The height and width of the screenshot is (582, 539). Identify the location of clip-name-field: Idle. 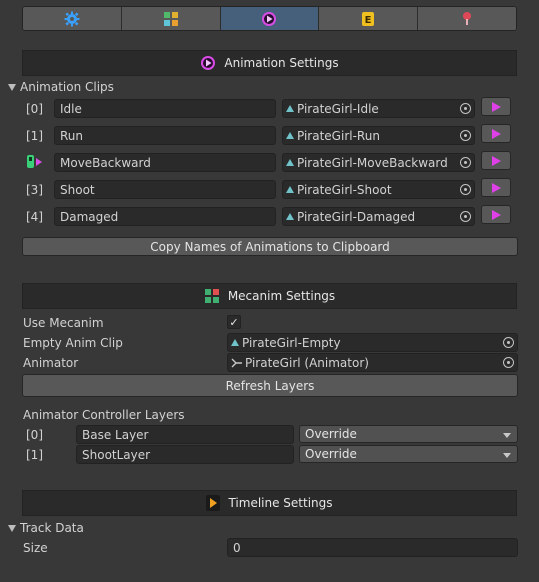
(165, 108).